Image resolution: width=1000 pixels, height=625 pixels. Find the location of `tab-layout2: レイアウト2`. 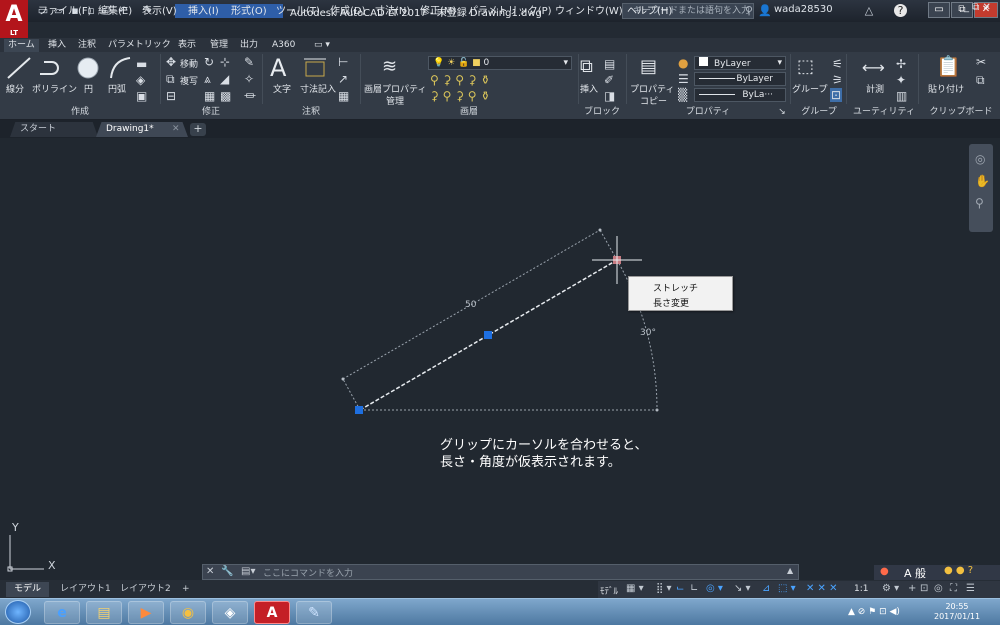

tab-layout2: レイアウト2 is located at coordinates (145, 589).